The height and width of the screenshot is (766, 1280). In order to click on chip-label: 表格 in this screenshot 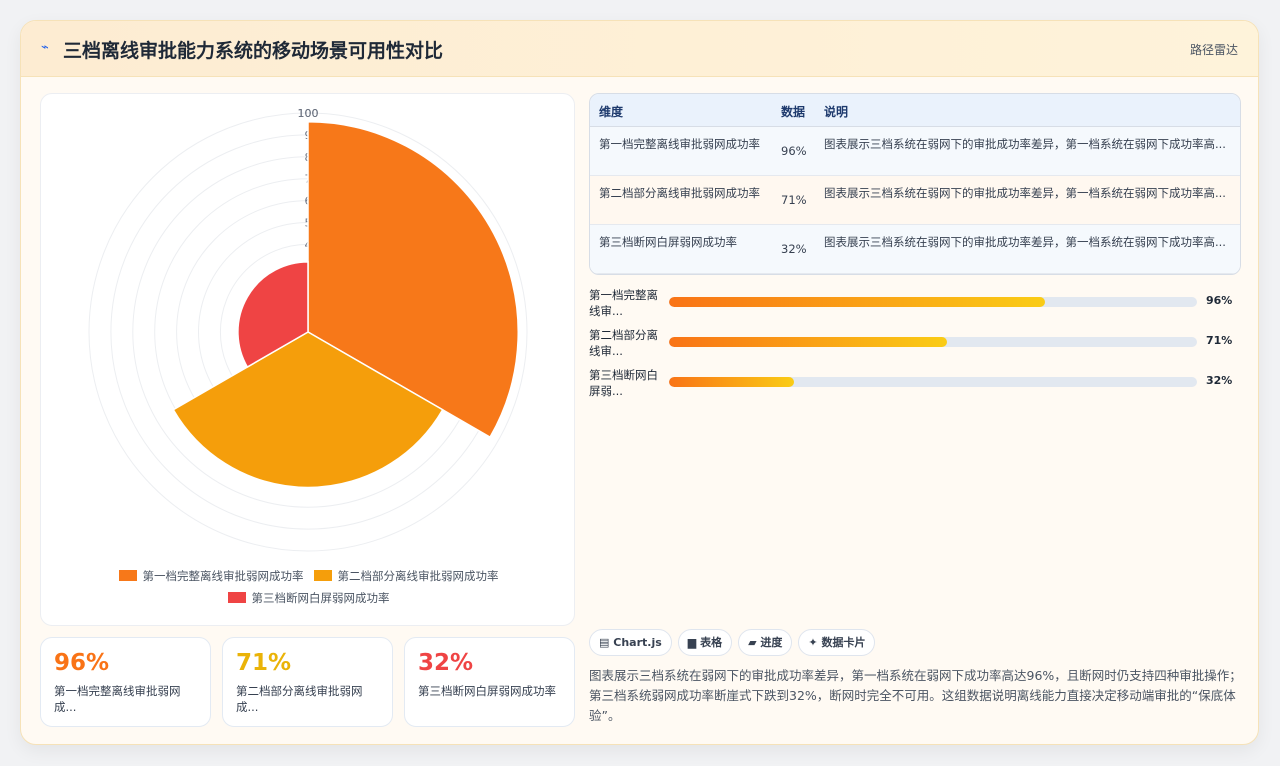, I will do `click(711, 642)`.